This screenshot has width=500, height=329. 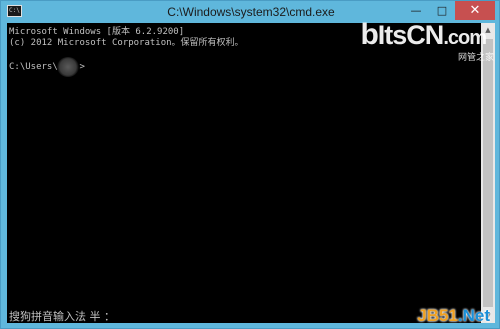 I want to click on close-icon: ✕, so click(x=475, y=10).